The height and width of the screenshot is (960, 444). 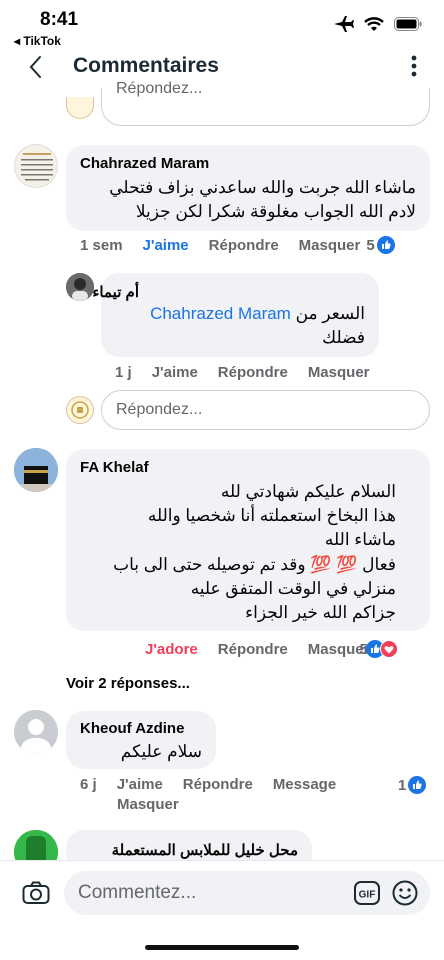 What do you see at coordinates (344, 24) in the screenshot?
I see `airplane-icon` at bounding box center [344, 24].